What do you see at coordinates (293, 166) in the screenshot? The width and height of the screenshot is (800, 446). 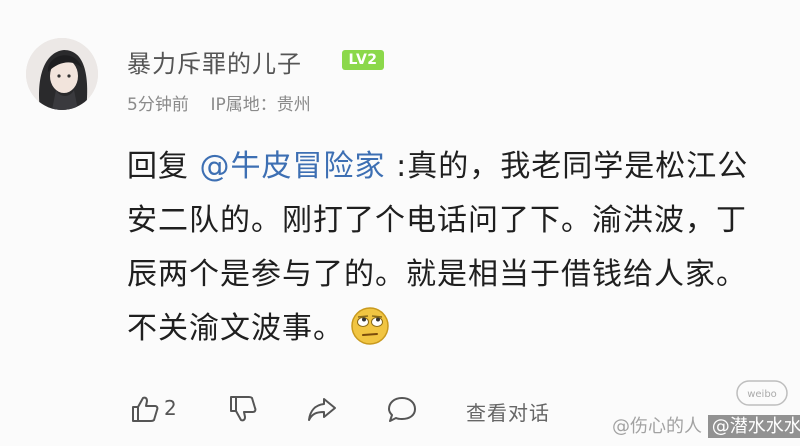 I see `mention-link: @牛皮冒险家` at bounding box center [293, 166].